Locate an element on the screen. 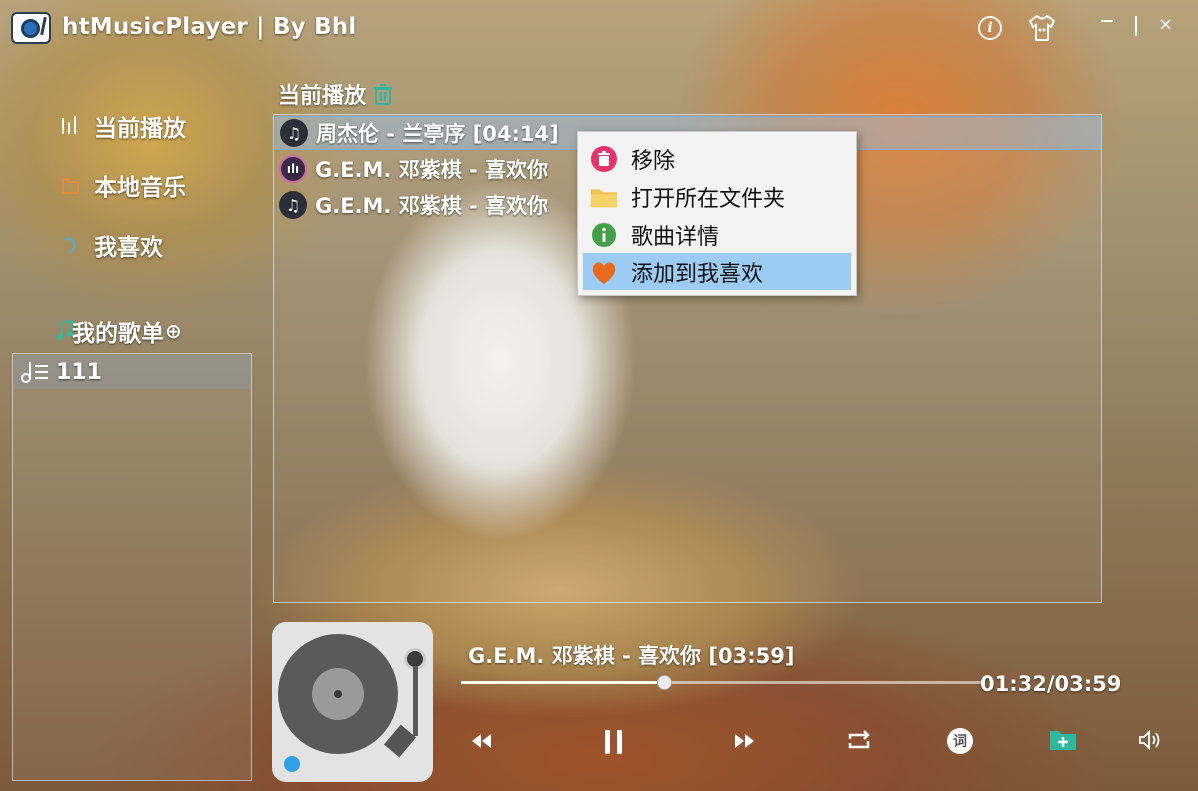  menu-item-song-details: 歌曲详情 is located at coordinates (717, 234).